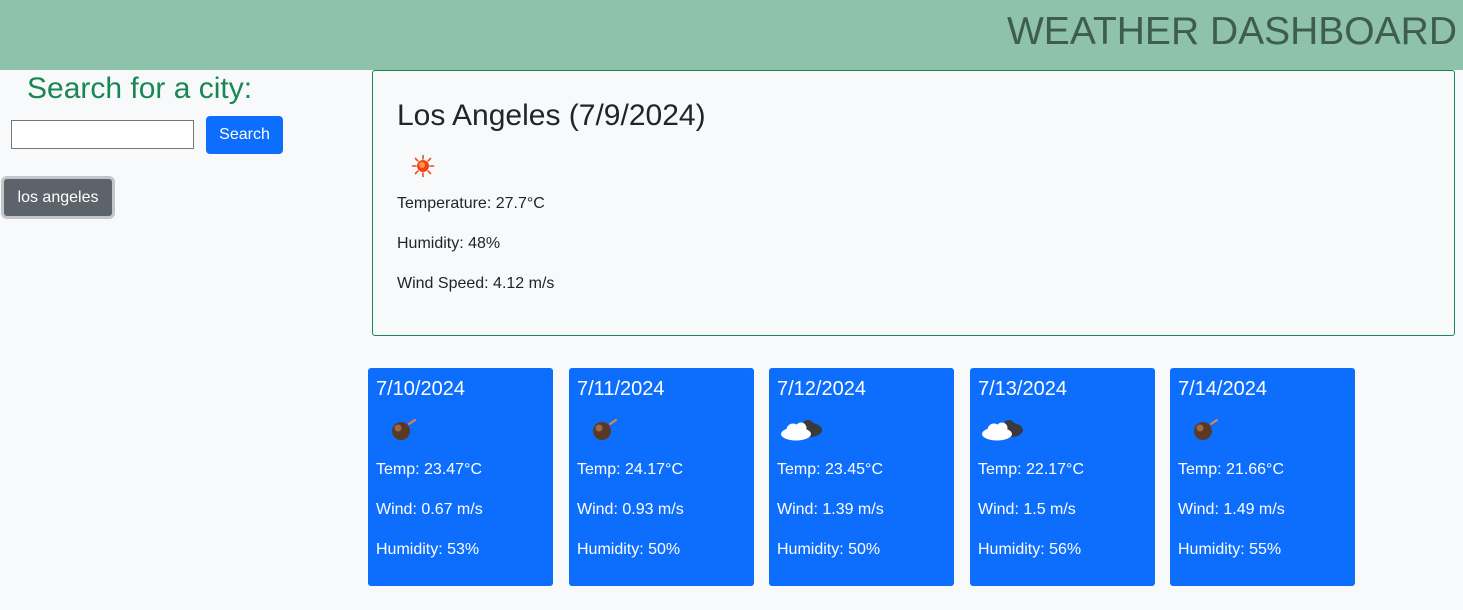 The width and height of the screenshot is (1463, 610). Describe the element at coordinates (1222, 389) in the screenshot. I see `forecast-date: 7/14/2024` at that location.